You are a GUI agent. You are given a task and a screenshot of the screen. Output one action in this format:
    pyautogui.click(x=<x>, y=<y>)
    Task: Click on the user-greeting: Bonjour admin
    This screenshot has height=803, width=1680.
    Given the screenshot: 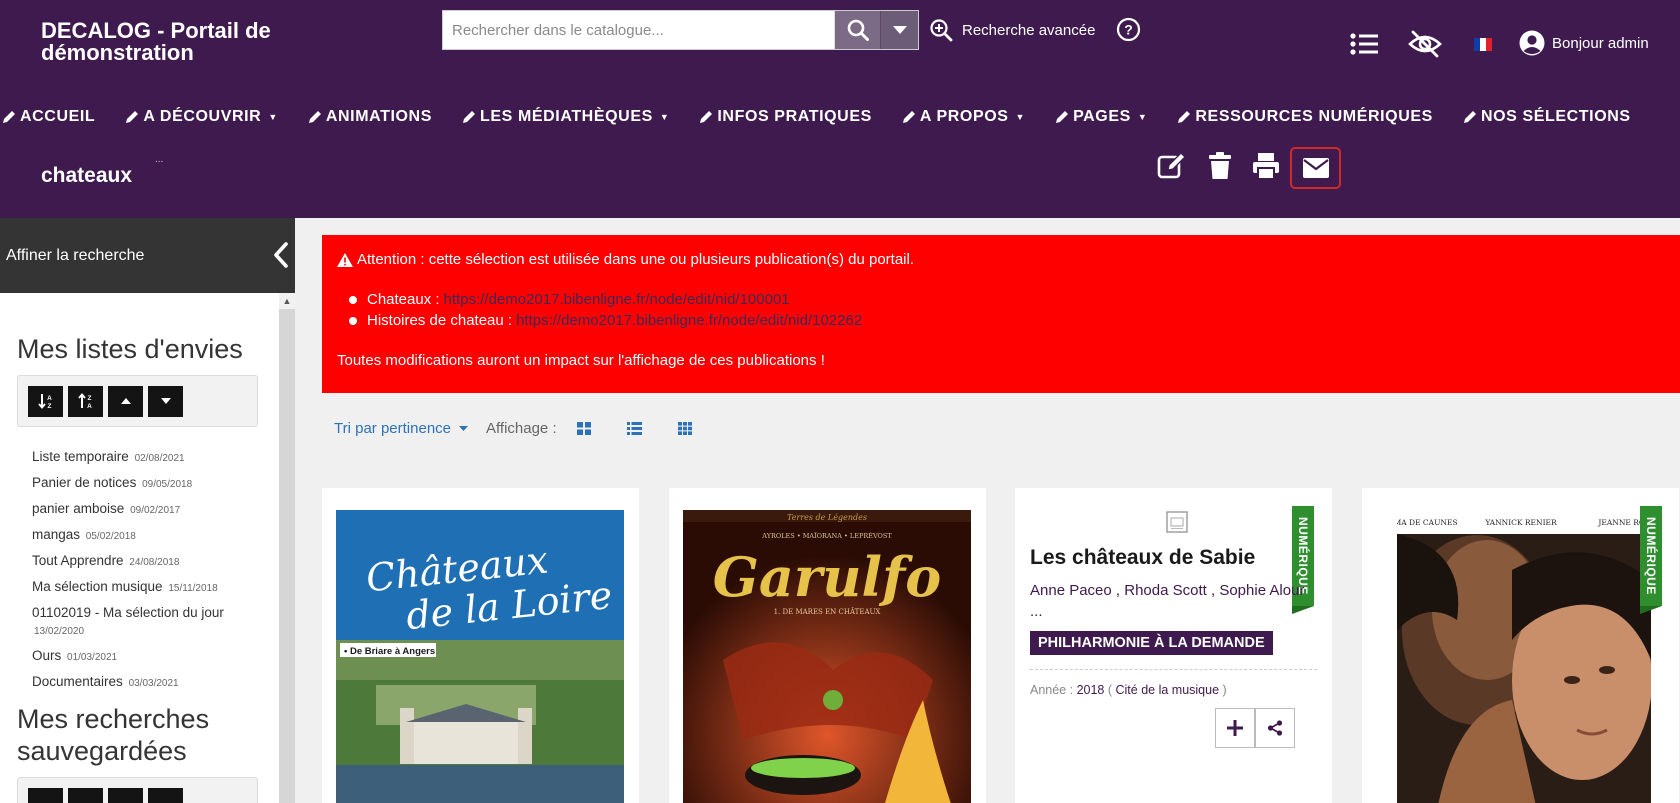 What is the action you would take?
    pyautogui.click(x=1600, y=43)
    